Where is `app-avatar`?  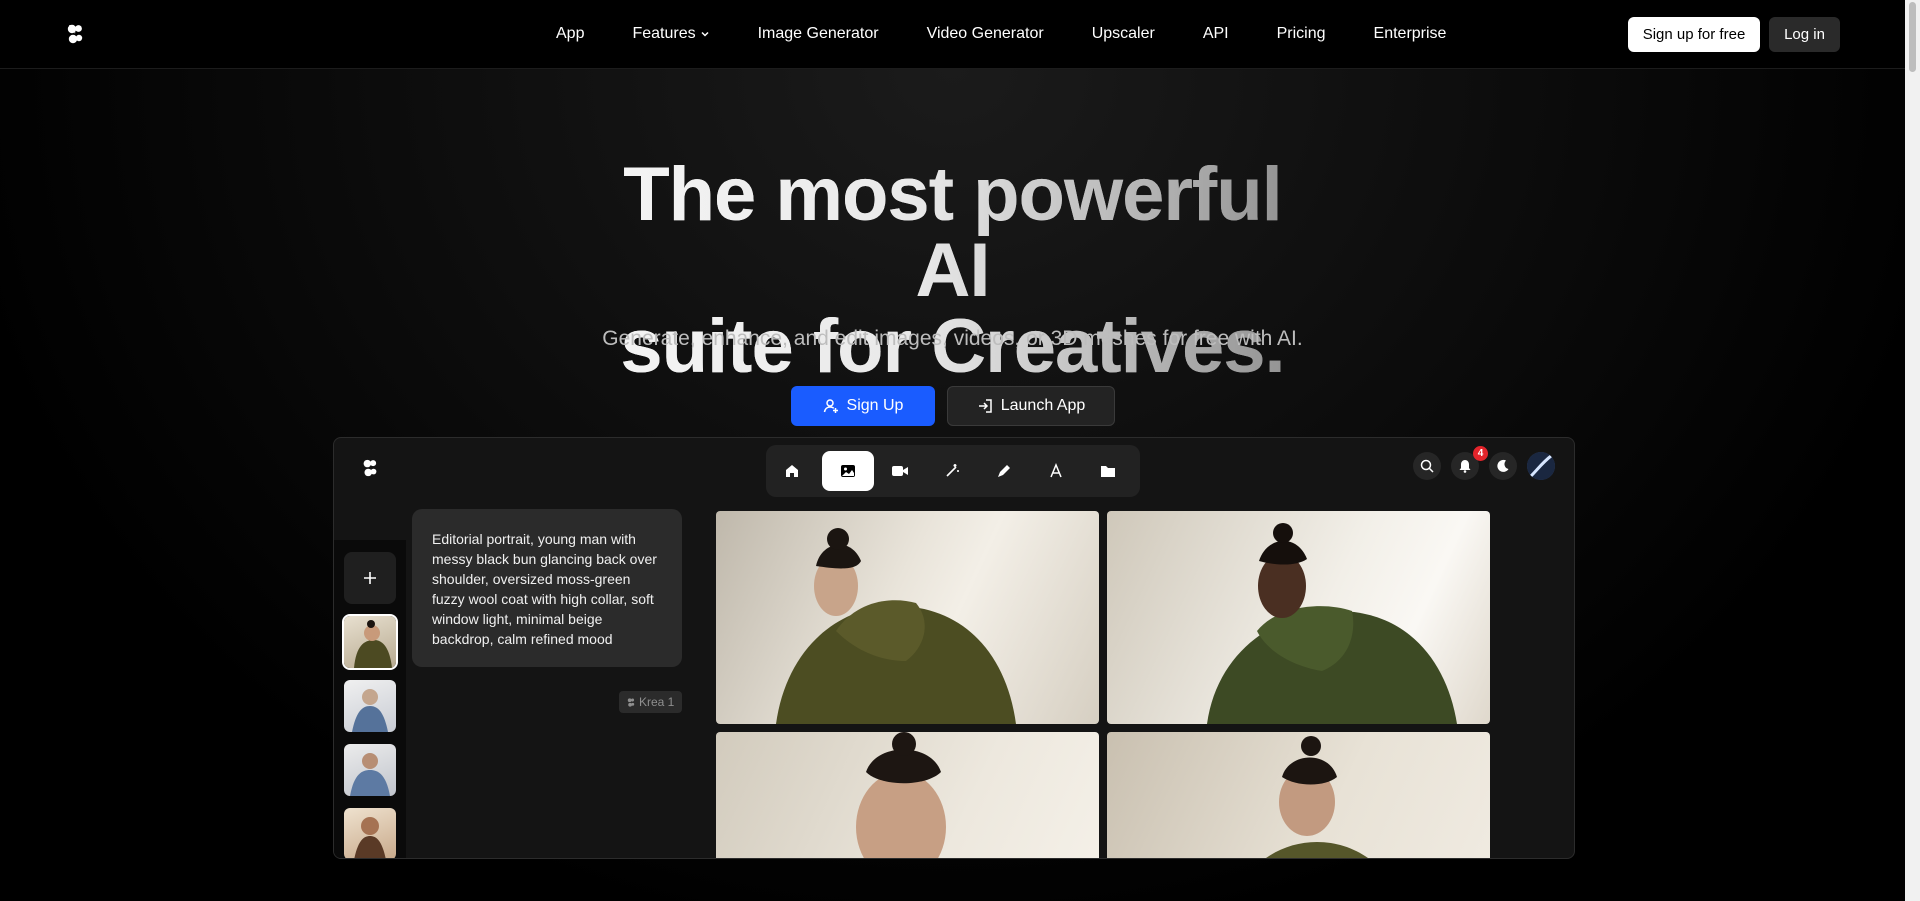
app-avatar is located at coordinates (1541, 466).